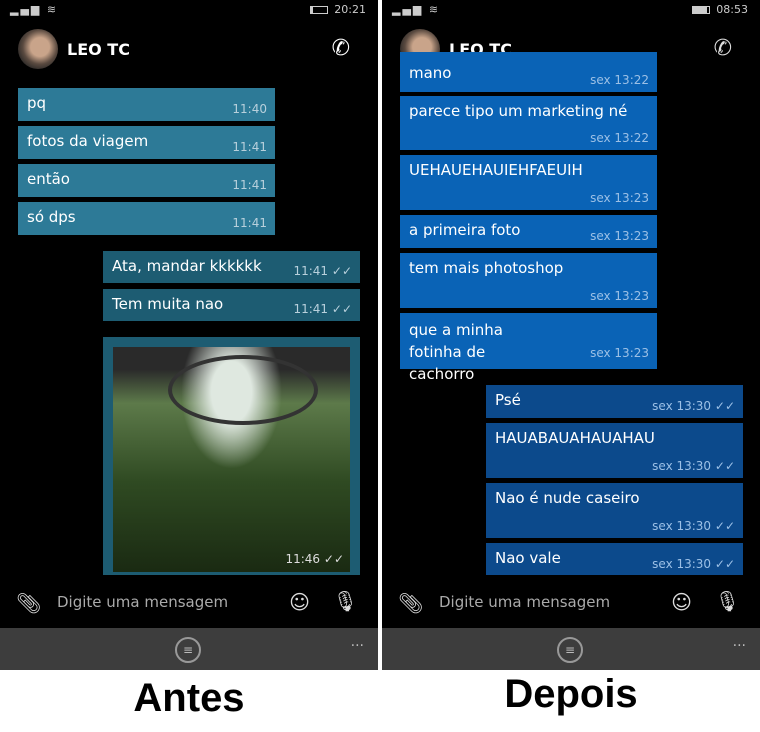  I want to click on clock: 20:21, so click(350, 9).